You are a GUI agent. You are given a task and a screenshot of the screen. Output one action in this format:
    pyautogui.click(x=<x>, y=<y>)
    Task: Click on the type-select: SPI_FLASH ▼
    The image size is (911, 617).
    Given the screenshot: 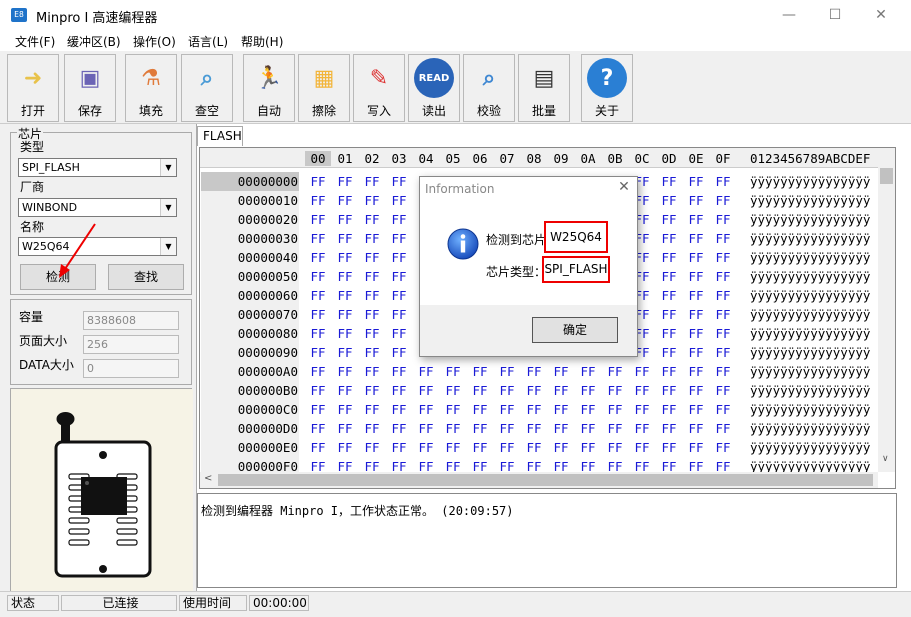 What is the action you would take?
    pyautogui.click(x=97, y=167)
    